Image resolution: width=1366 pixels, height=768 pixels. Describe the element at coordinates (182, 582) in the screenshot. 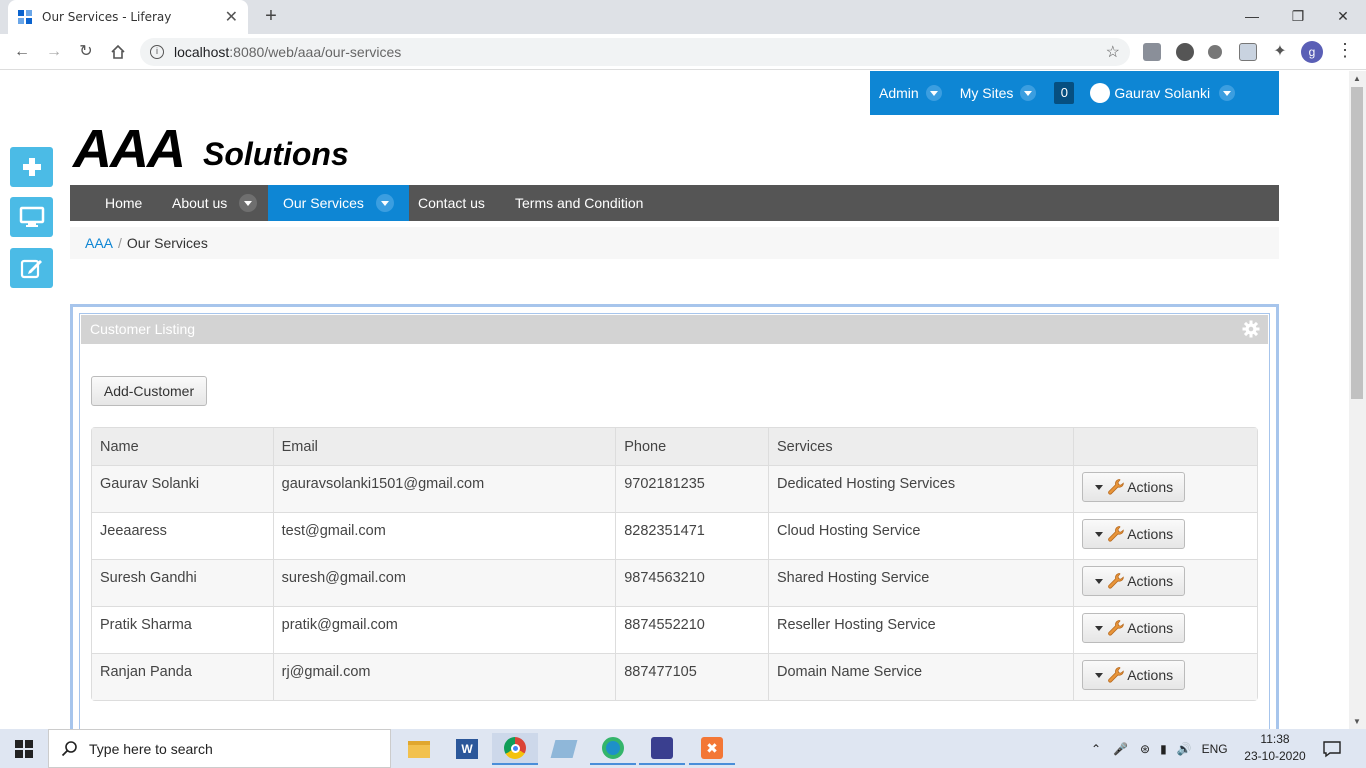

I see `cell-name: Suresh Gandhi` at that location.